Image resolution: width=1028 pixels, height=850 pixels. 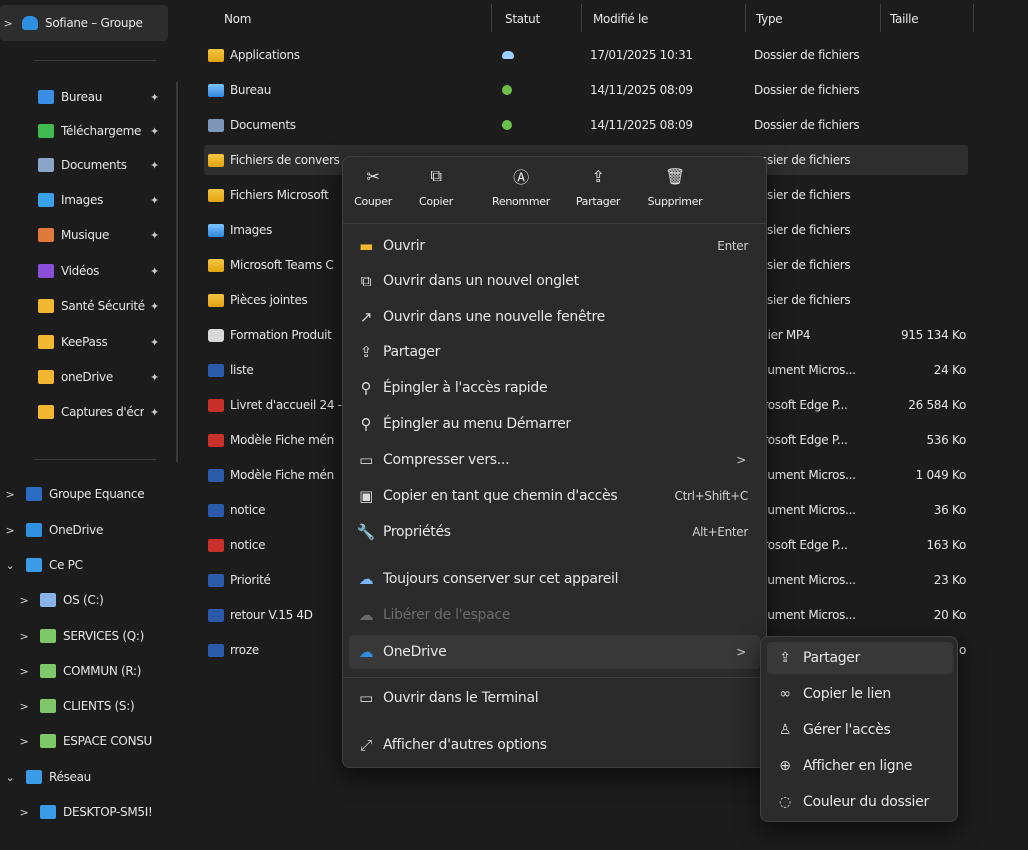 What do you see at coordinates (91, 530) in the screenshot?
I see `sidebar-tree-item: > OneDrive` at bounding box center [91, 530].